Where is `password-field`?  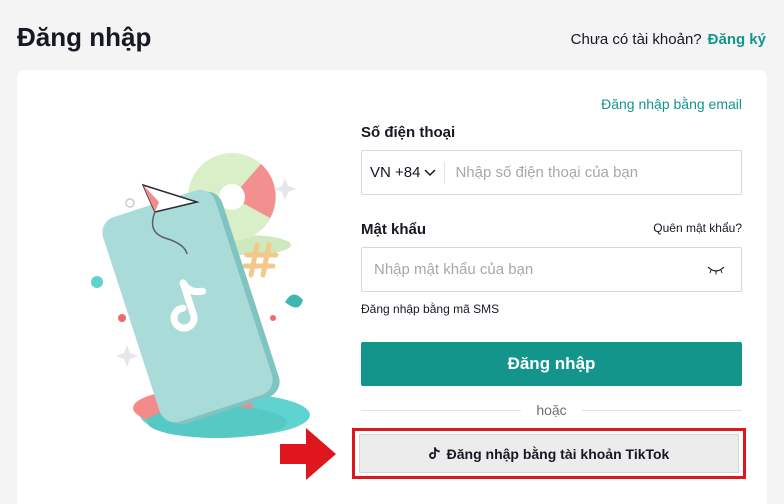
password-field is located at coordinates (551, 269).